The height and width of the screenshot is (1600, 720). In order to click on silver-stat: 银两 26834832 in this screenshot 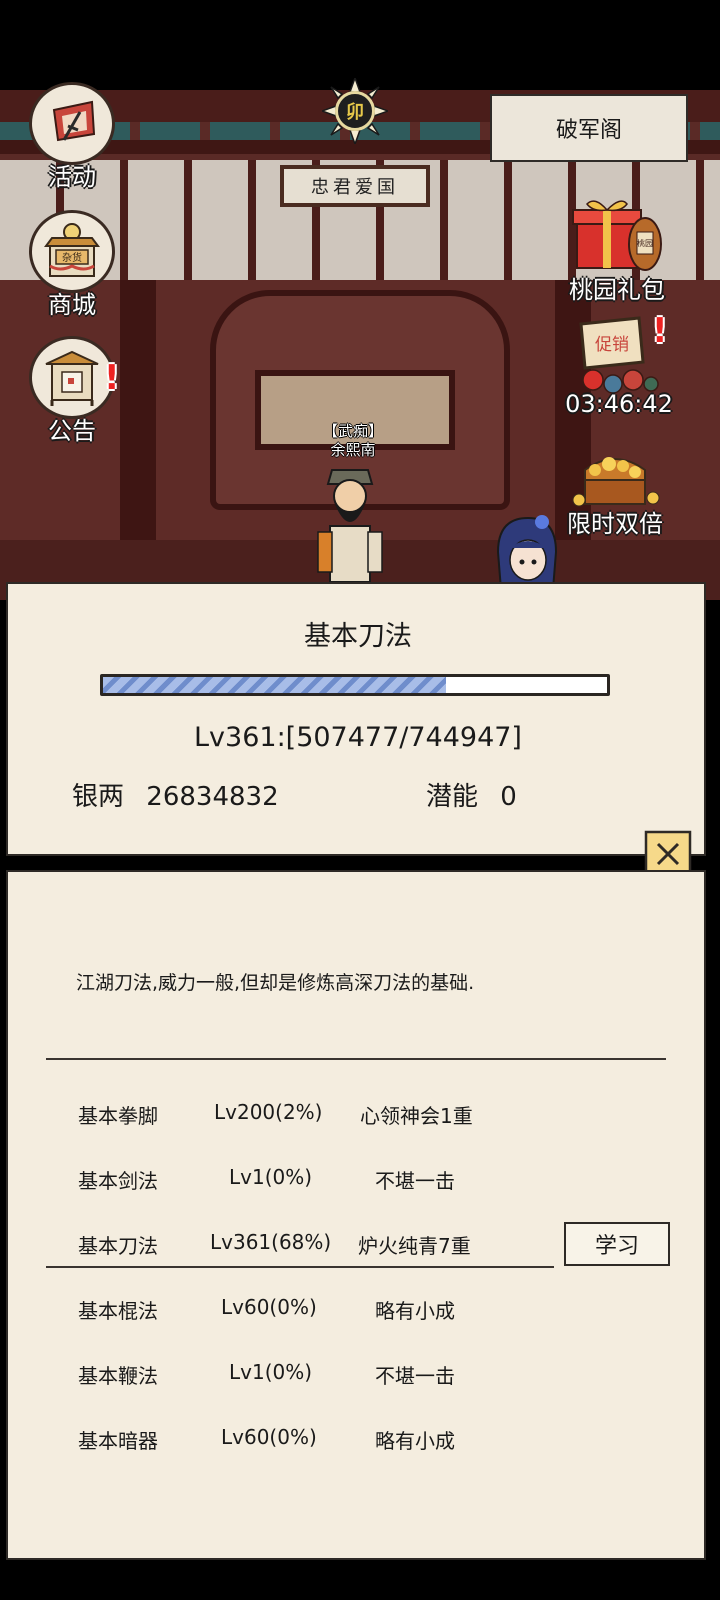, I will do `click(175, 794)`.